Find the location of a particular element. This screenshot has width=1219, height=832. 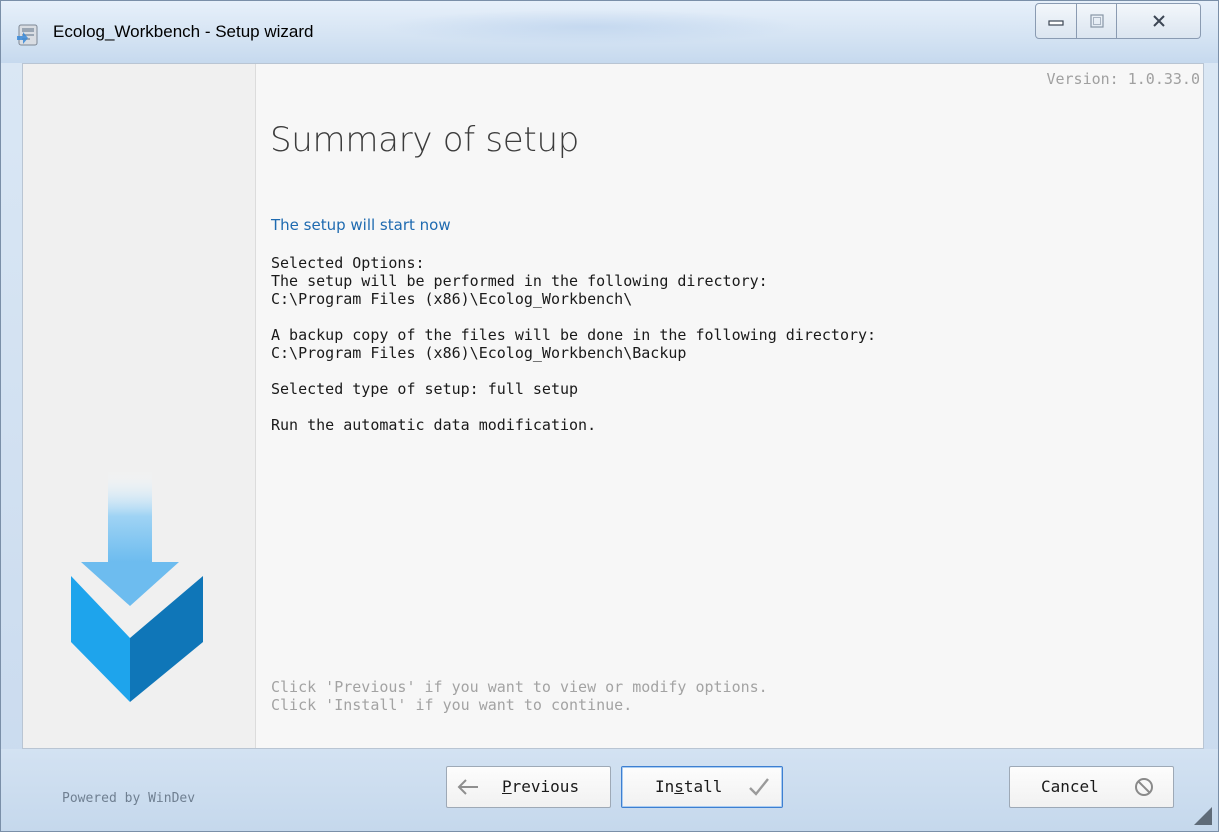

cancel-button: Cancel is located at coordinates (1091, 787).